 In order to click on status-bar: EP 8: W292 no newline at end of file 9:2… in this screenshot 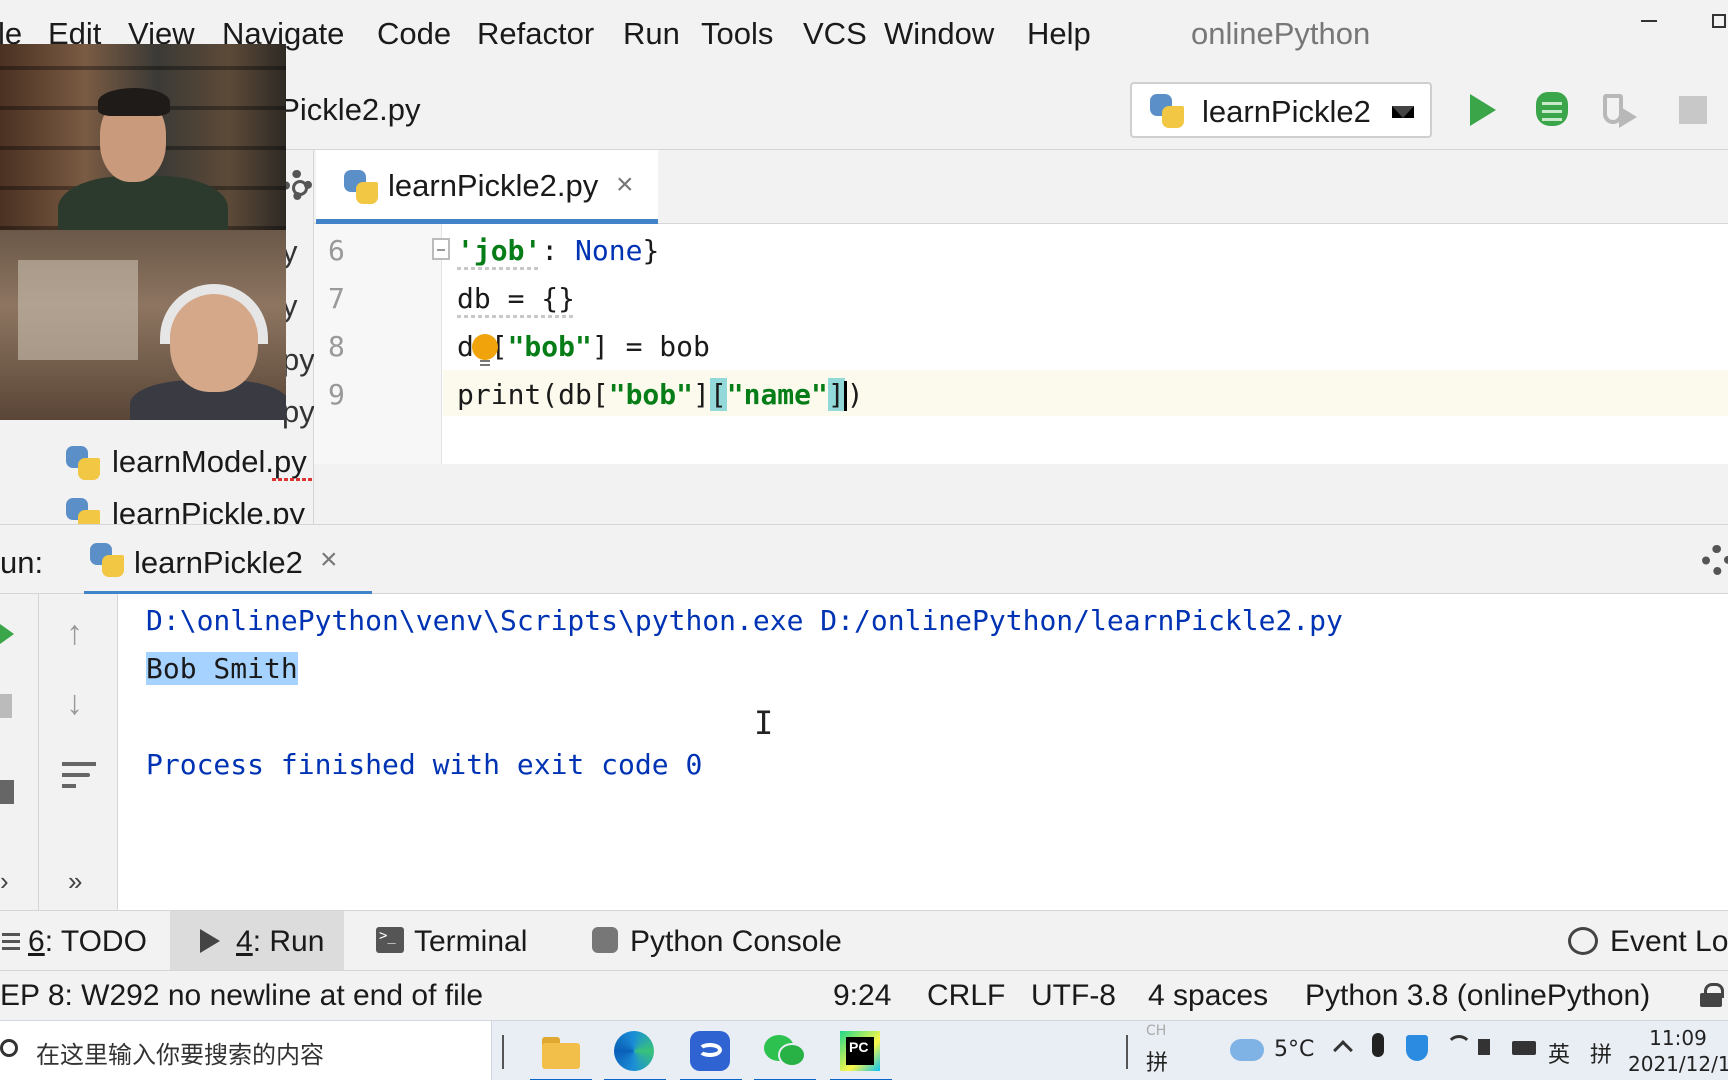, I will do `click(864, 995)`.